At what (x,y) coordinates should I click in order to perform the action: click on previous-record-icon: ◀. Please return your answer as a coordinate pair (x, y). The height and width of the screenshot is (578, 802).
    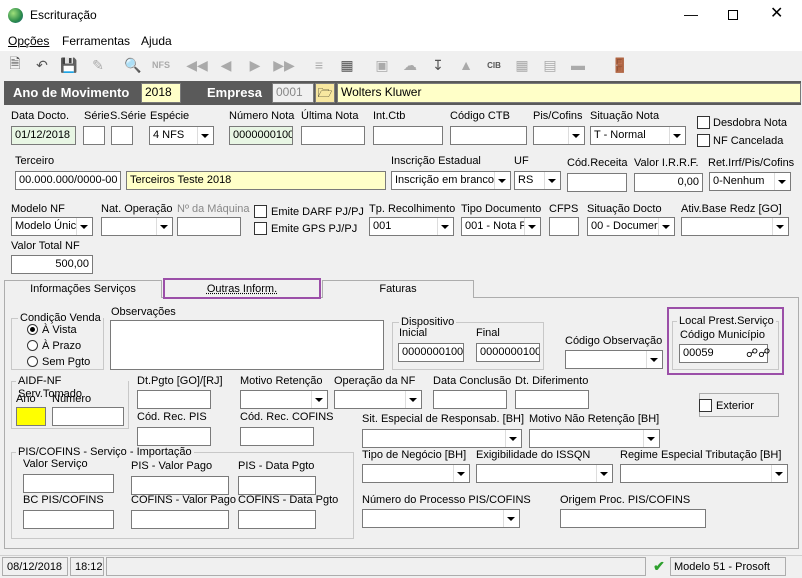
    Looking at the image, I should click on (226, 65).